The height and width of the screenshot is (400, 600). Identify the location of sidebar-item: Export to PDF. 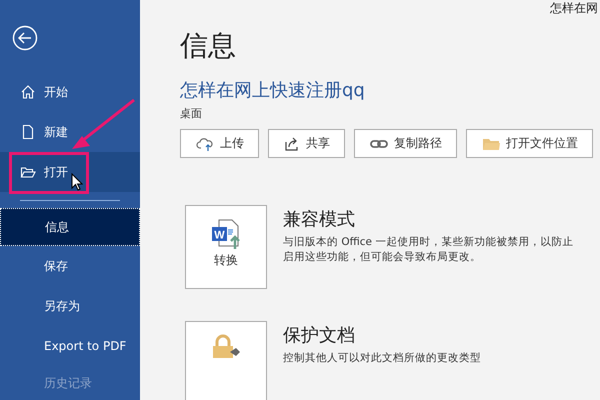
(70, 346).